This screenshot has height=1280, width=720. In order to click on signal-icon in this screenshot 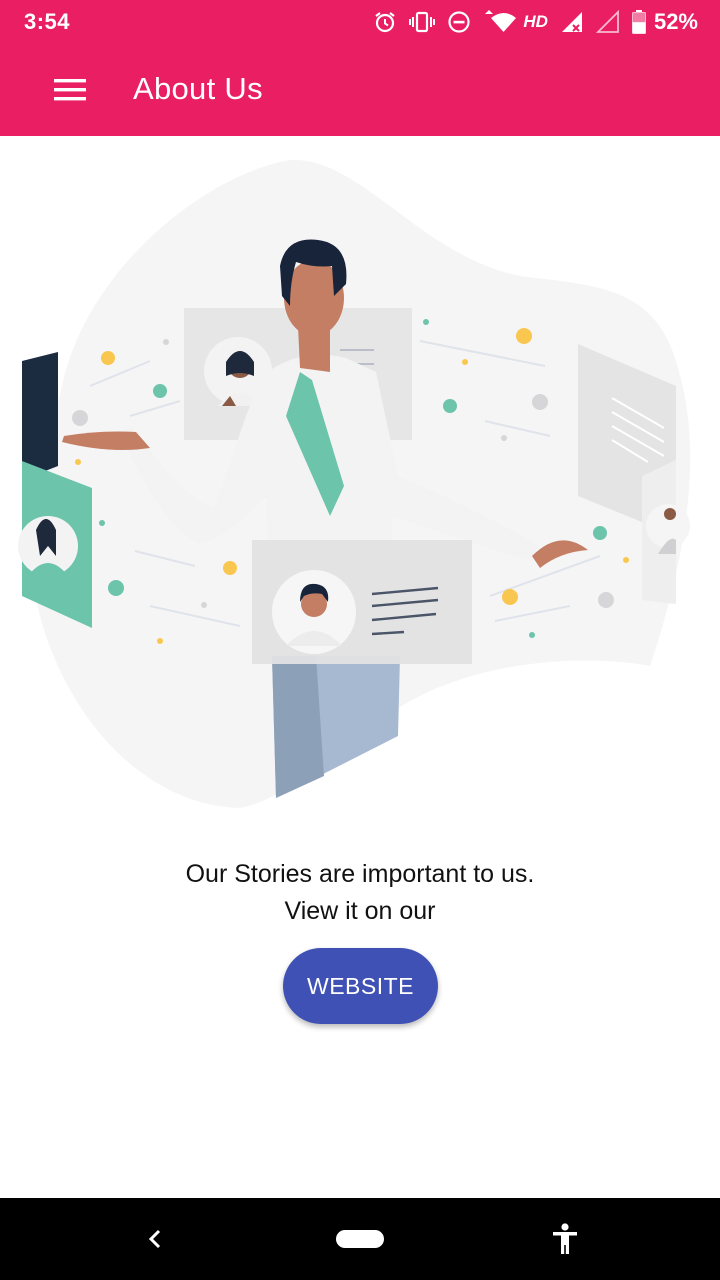, I will do `click(572, 22)`.